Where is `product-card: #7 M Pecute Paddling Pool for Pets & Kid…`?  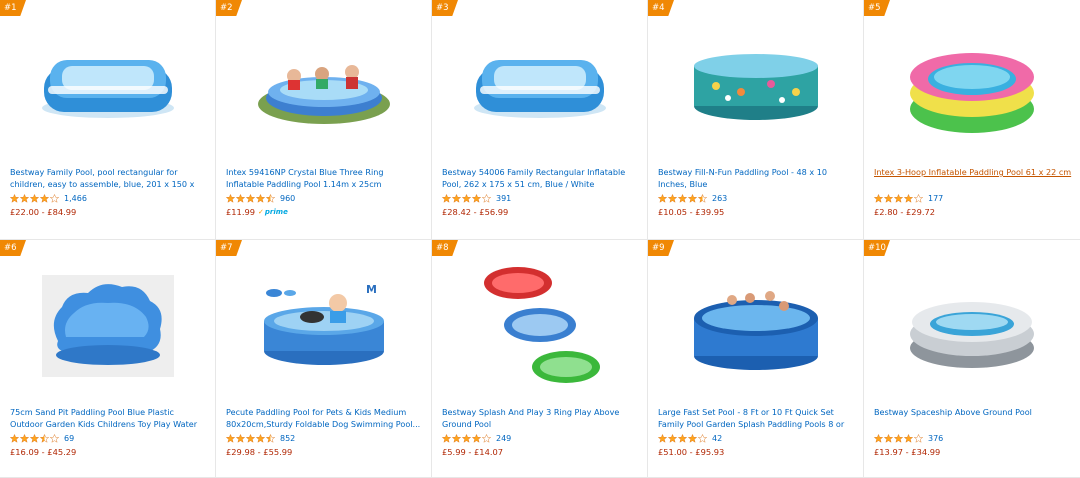
product-card: #7 M Pecute Paddling Pool for Pets & Kid… is located at coordinates (324, 359).